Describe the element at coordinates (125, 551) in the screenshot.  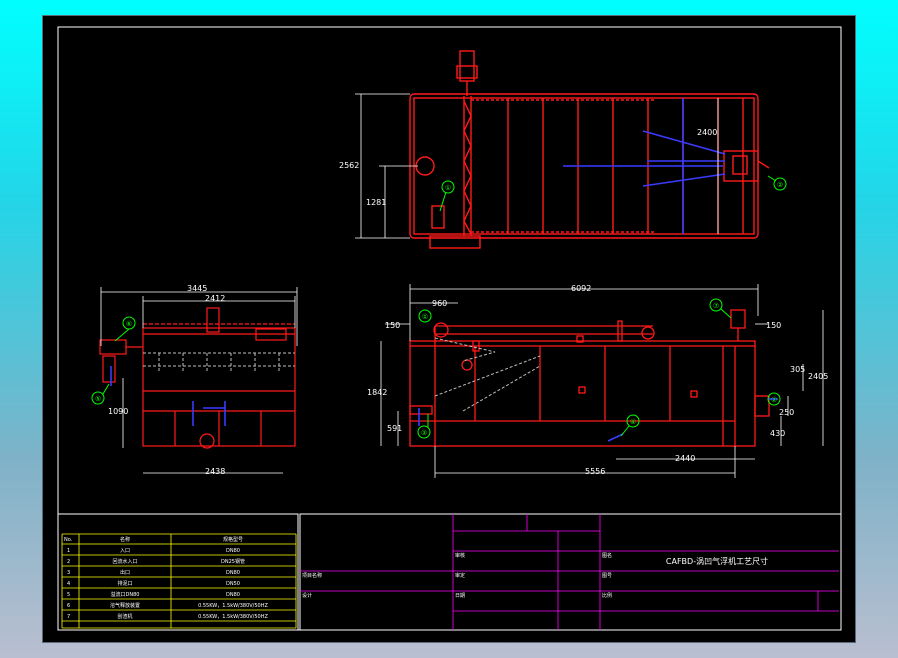
I see `table-row-1-name: 入口` at that location.